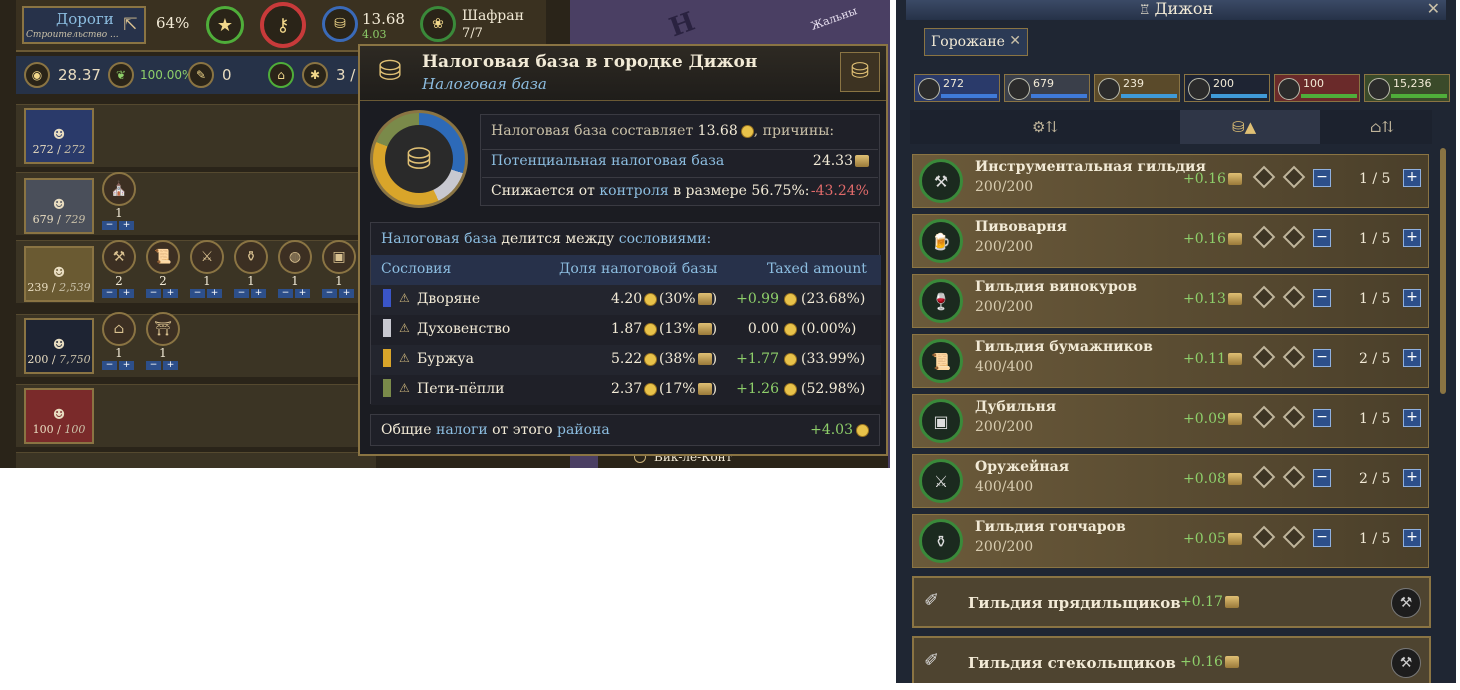 The height and width of the screenshot is (690, 1460). Describe the element at coordinates (1317, 88) in the screenshot. I see `pop-chip: 100` at that location.